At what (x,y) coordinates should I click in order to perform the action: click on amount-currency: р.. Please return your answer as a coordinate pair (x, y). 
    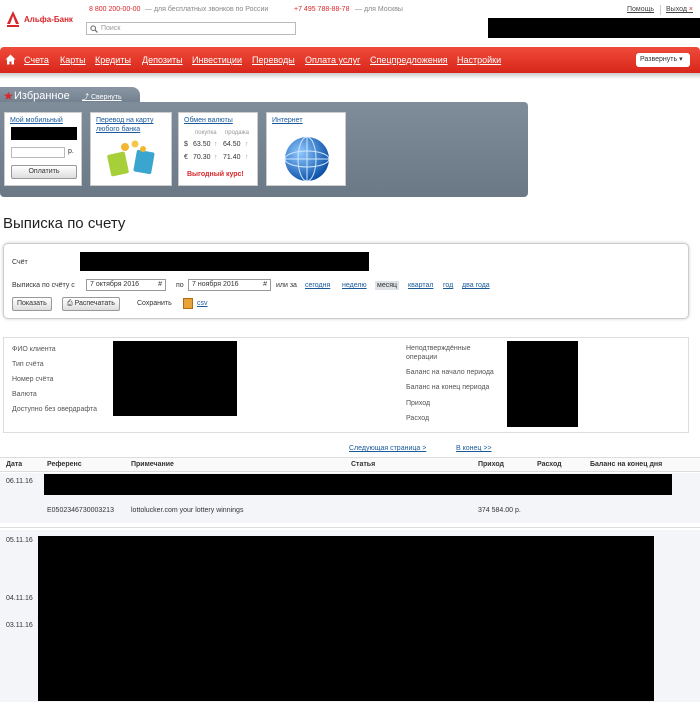
    Looking at the image, I should click on (71, 151).